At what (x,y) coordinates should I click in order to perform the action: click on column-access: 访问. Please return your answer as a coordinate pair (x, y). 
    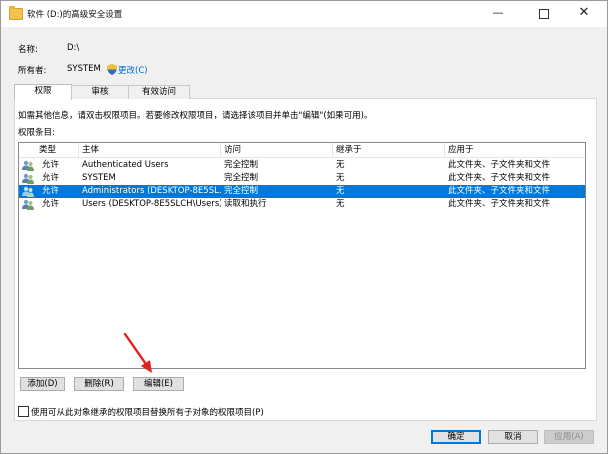
    Looking at the image, I should click on (277, 150).